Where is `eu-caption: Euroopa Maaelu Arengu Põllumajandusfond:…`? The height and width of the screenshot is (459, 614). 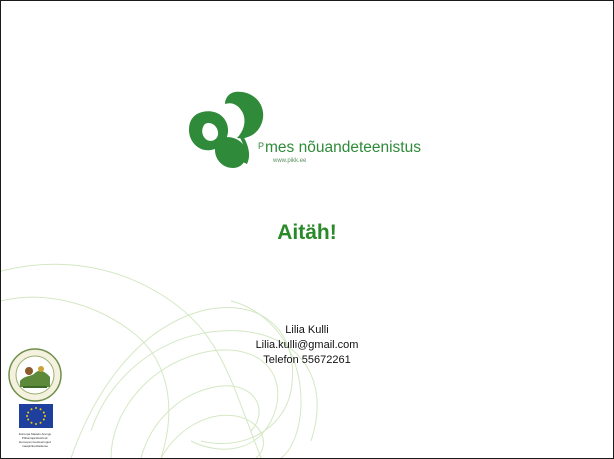 eu-caption: Euroopa Maaelu Arengu Põllumajandusfond:… is located at coordinates (35, 440).